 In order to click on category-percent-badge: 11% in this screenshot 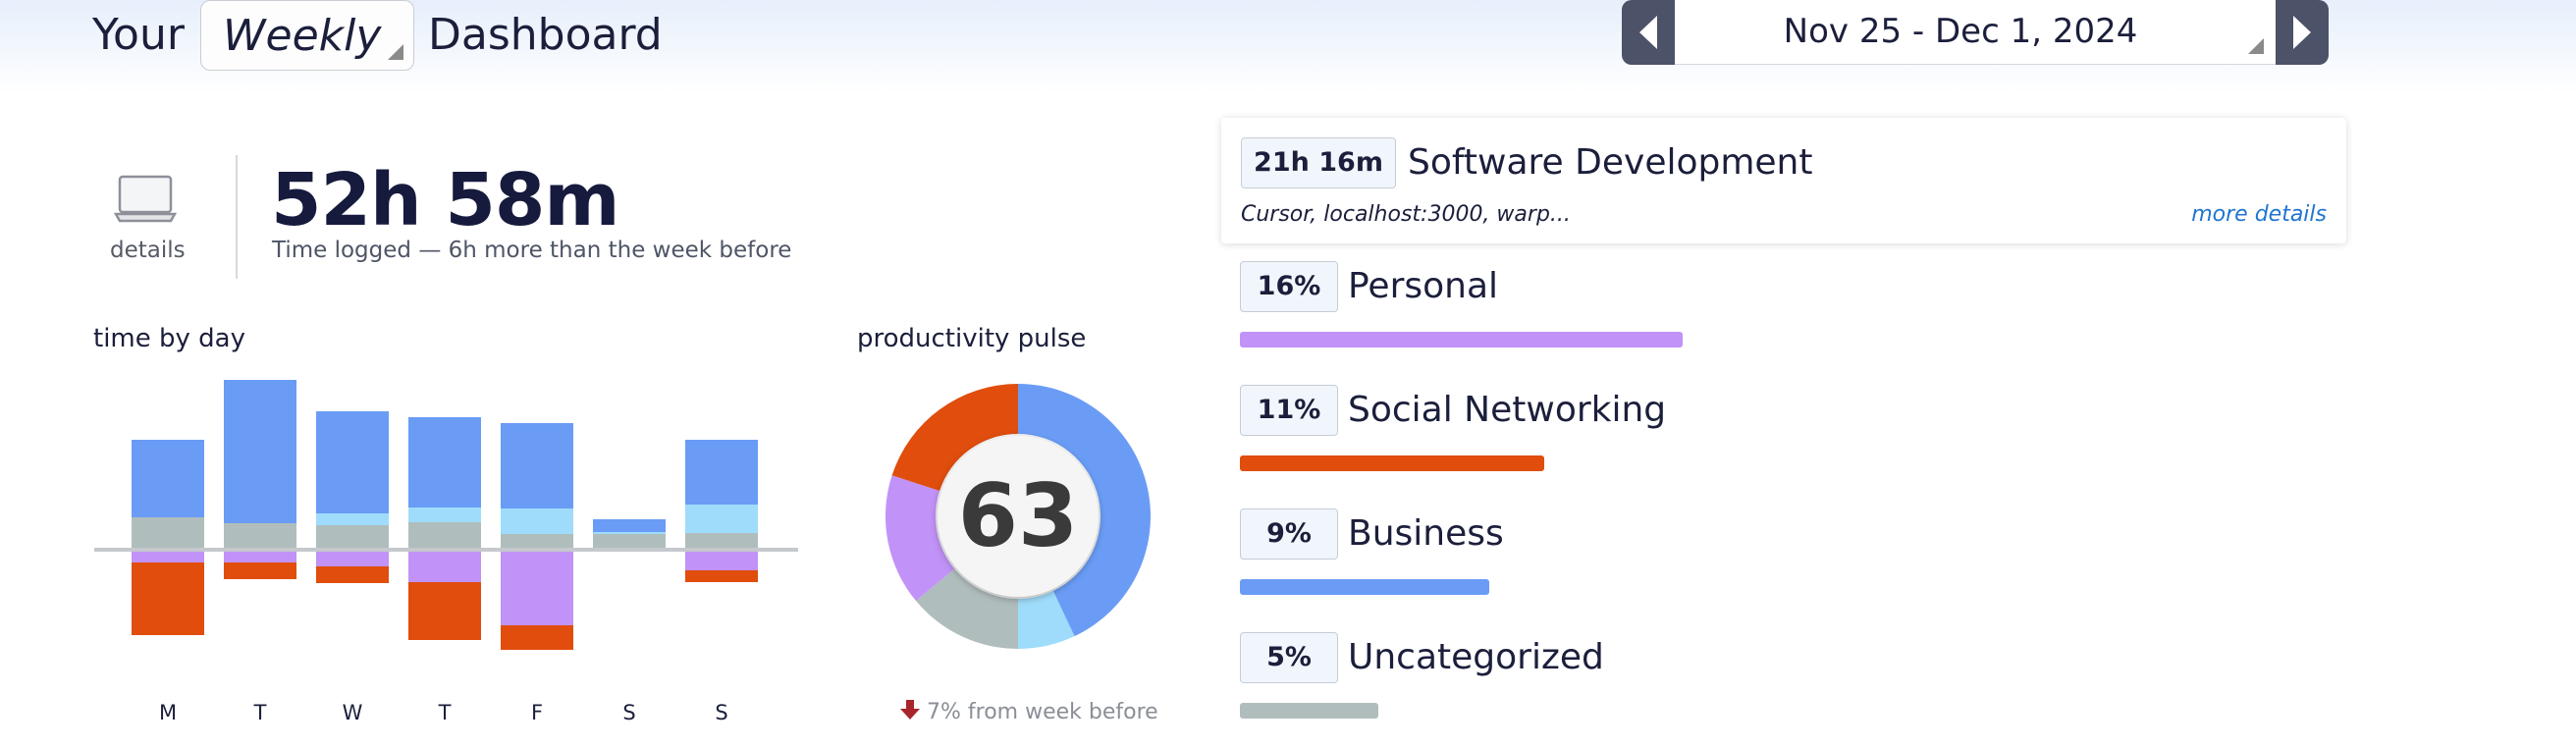, I will do `click(1289, 410)`.